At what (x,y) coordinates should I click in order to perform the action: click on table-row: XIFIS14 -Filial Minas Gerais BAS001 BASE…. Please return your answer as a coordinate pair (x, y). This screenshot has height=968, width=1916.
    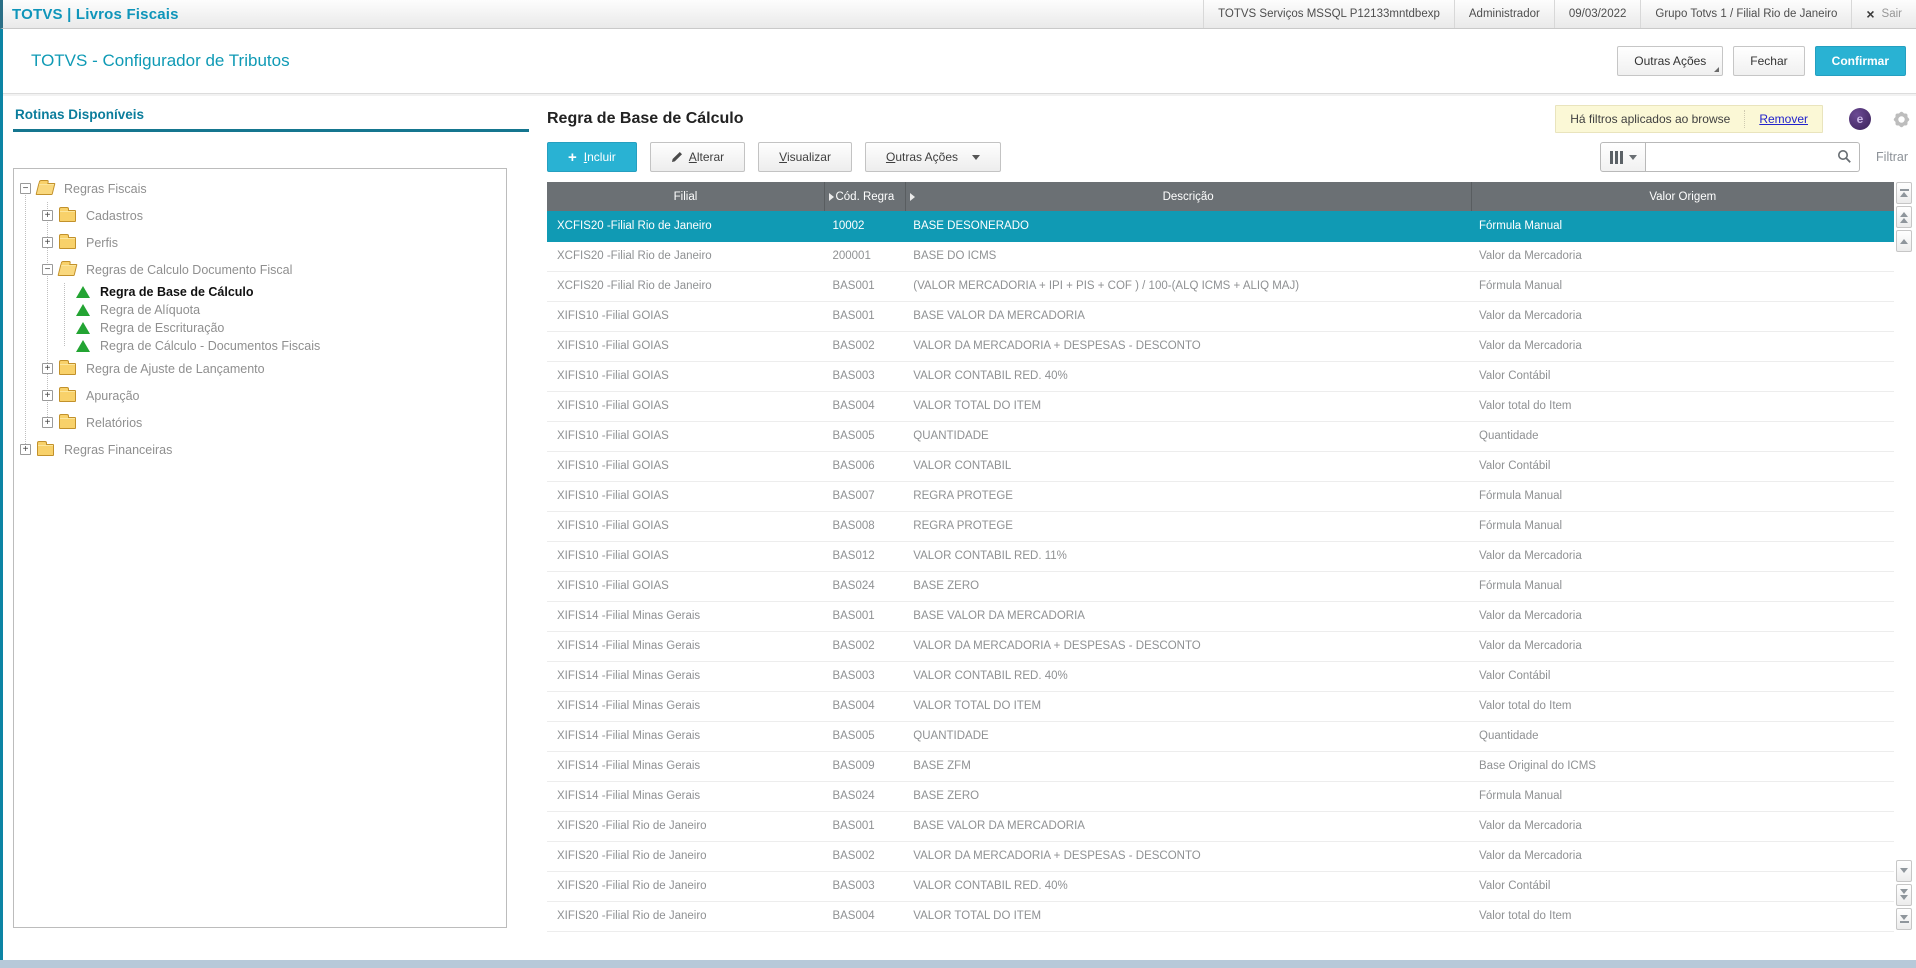
    Looking at the image, I should click on (1220, 616).